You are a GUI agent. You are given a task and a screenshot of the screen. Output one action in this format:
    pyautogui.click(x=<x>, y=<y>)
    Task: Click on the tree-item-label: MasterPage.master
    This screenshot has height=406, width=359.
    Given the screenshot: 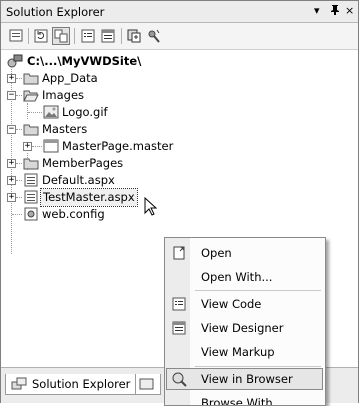 What is the action you would take?
    pyautogui.click(x=118, y=146)
    